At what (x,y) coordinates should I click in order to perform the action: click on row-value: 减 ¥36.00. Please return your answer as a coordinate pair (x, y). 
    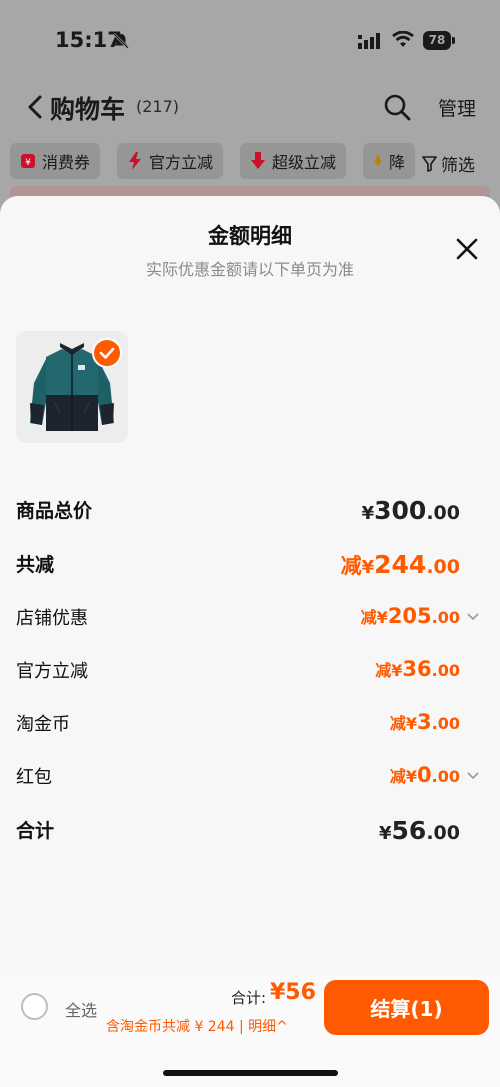
    Looking at the image, I should click on (417, 669).